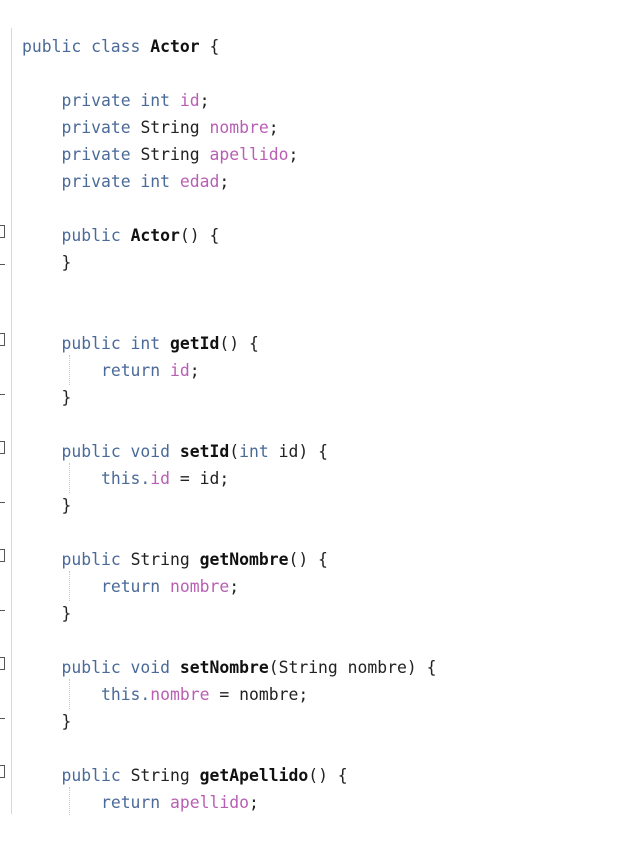 Image resolution: width=622 pixels, height=865 pixels. What do you see at coordinates (259, 451) in the screenshot?
I see `keyword-token: int` at bounding box center [259, 451].